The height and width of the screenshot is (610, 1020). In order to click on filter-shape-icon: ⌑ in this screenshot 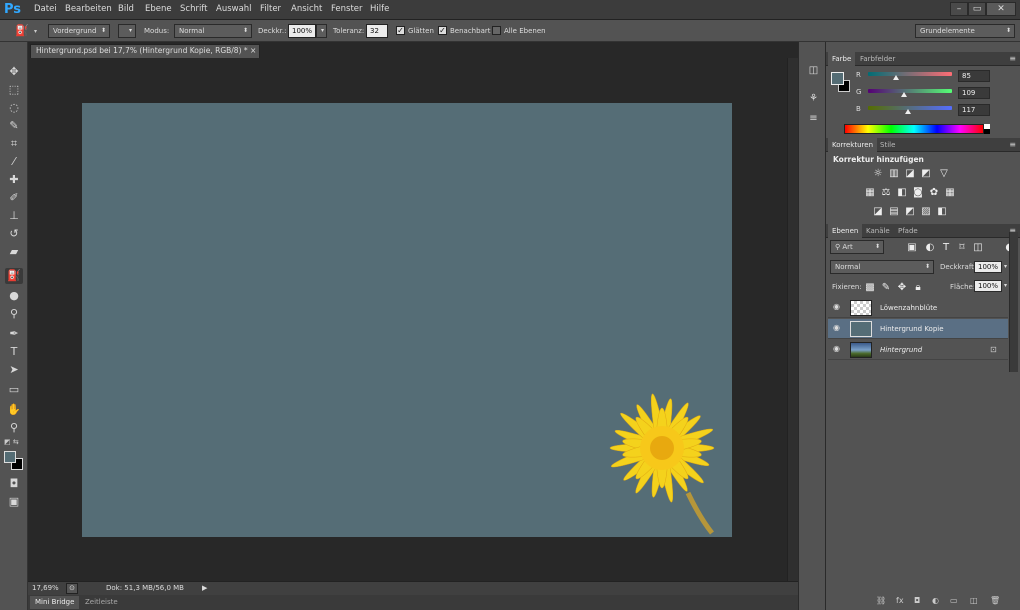, I will do `click(962, 247)`.